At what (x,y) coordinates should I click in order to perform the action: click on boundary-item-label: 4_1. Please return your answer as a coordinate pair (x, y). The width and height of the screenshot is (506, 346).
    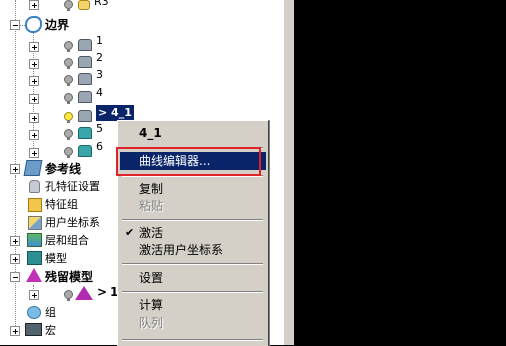
    Looking at the image, I should click on (121, 112).